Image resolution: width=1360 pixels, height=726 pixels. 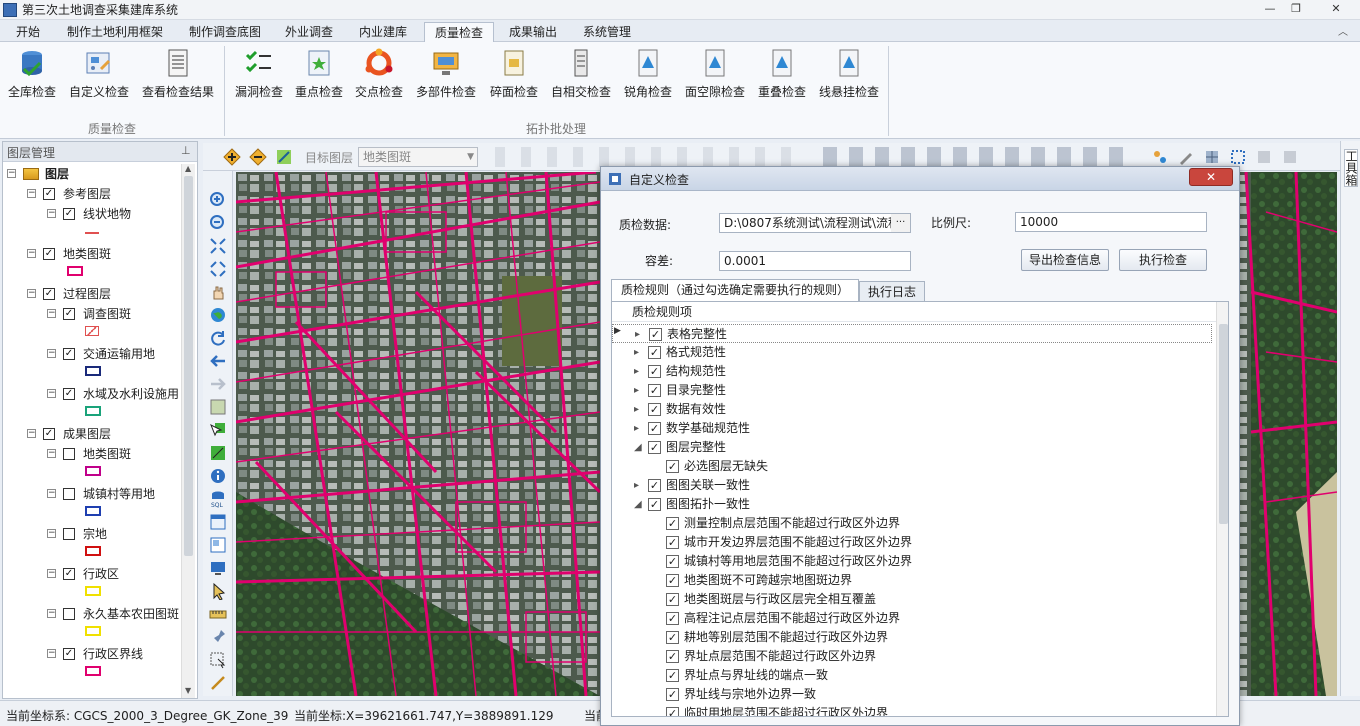 I want to click on rule-item: ▸ ✓ 表格完整性, so click(x=912, y=333).